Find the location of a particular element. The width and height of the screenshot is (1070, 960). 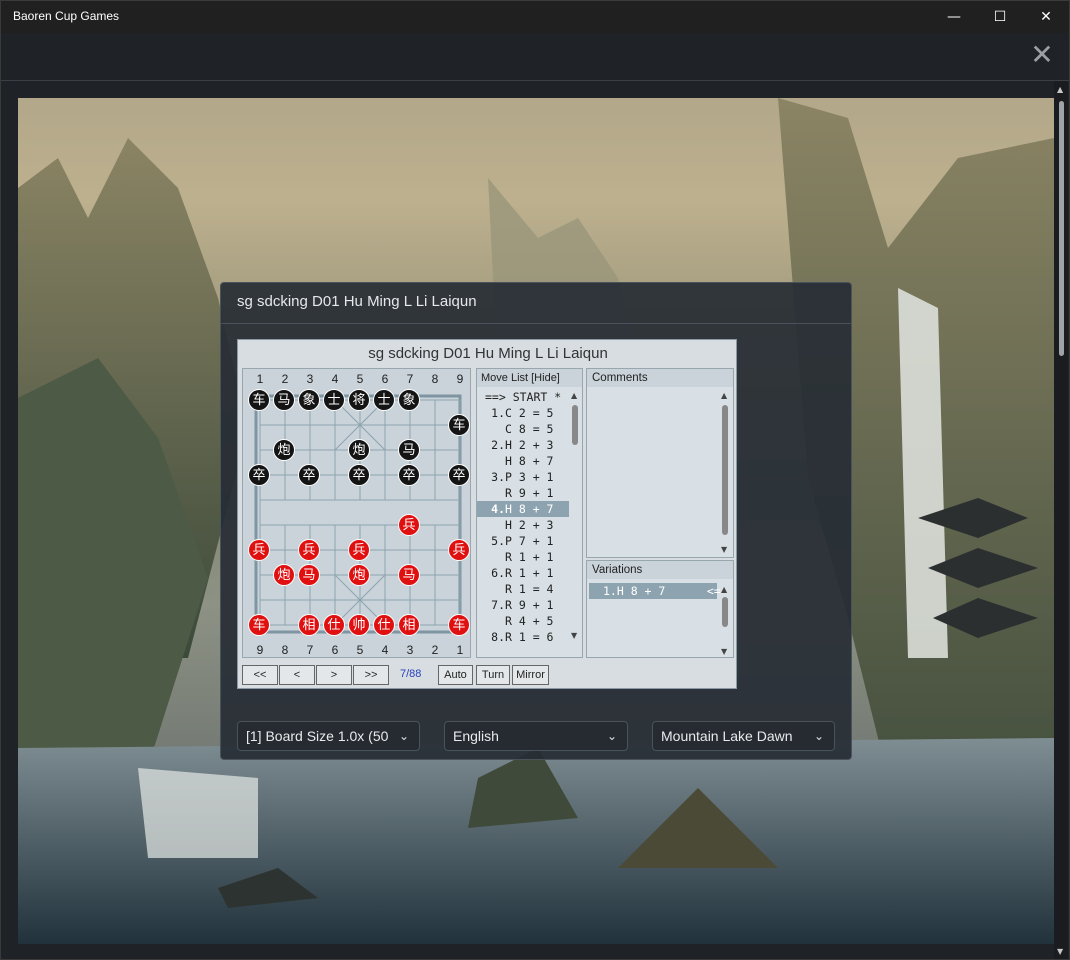

last-move-button: >> is located at coordinates (371, 675).